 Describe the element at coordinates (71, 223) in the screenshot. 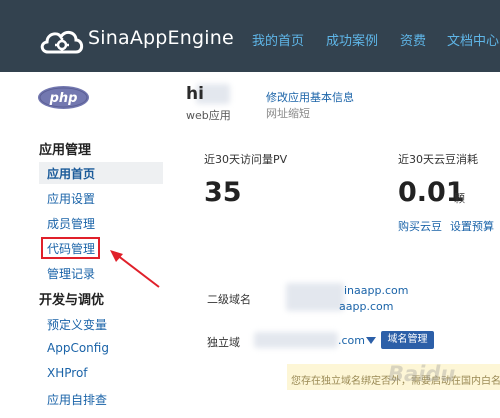

I see `sidebar-item-members: 成员管理` at that location.